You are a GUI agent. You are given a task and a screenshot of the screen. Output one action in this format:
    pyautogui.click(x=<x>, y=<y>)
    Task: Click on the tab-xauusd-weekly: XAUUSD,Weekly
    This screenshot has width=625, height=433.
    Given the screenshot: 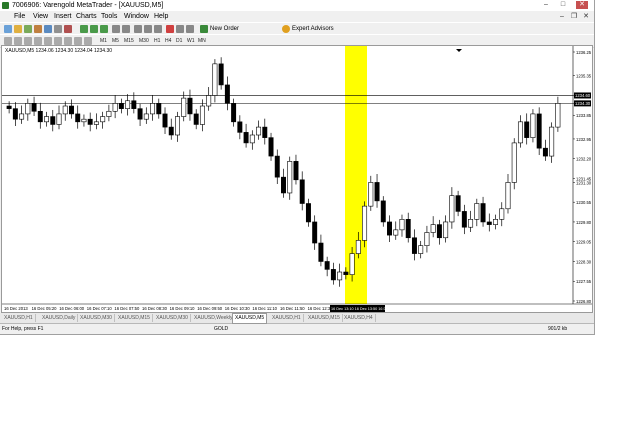 What is the action you would take?
    pyautogui.click(x=214, y=318)
    